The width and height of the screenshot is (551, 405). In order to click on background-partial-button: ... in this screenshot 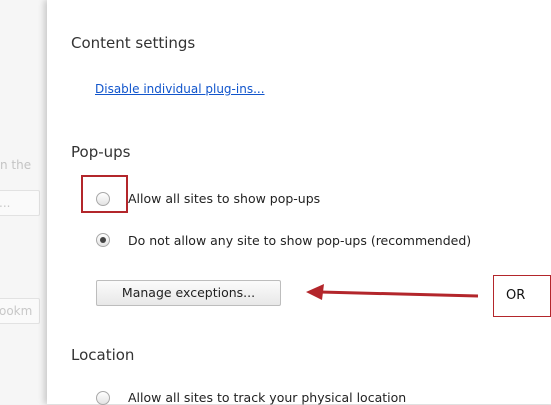, I will do `click(20, 203)`.